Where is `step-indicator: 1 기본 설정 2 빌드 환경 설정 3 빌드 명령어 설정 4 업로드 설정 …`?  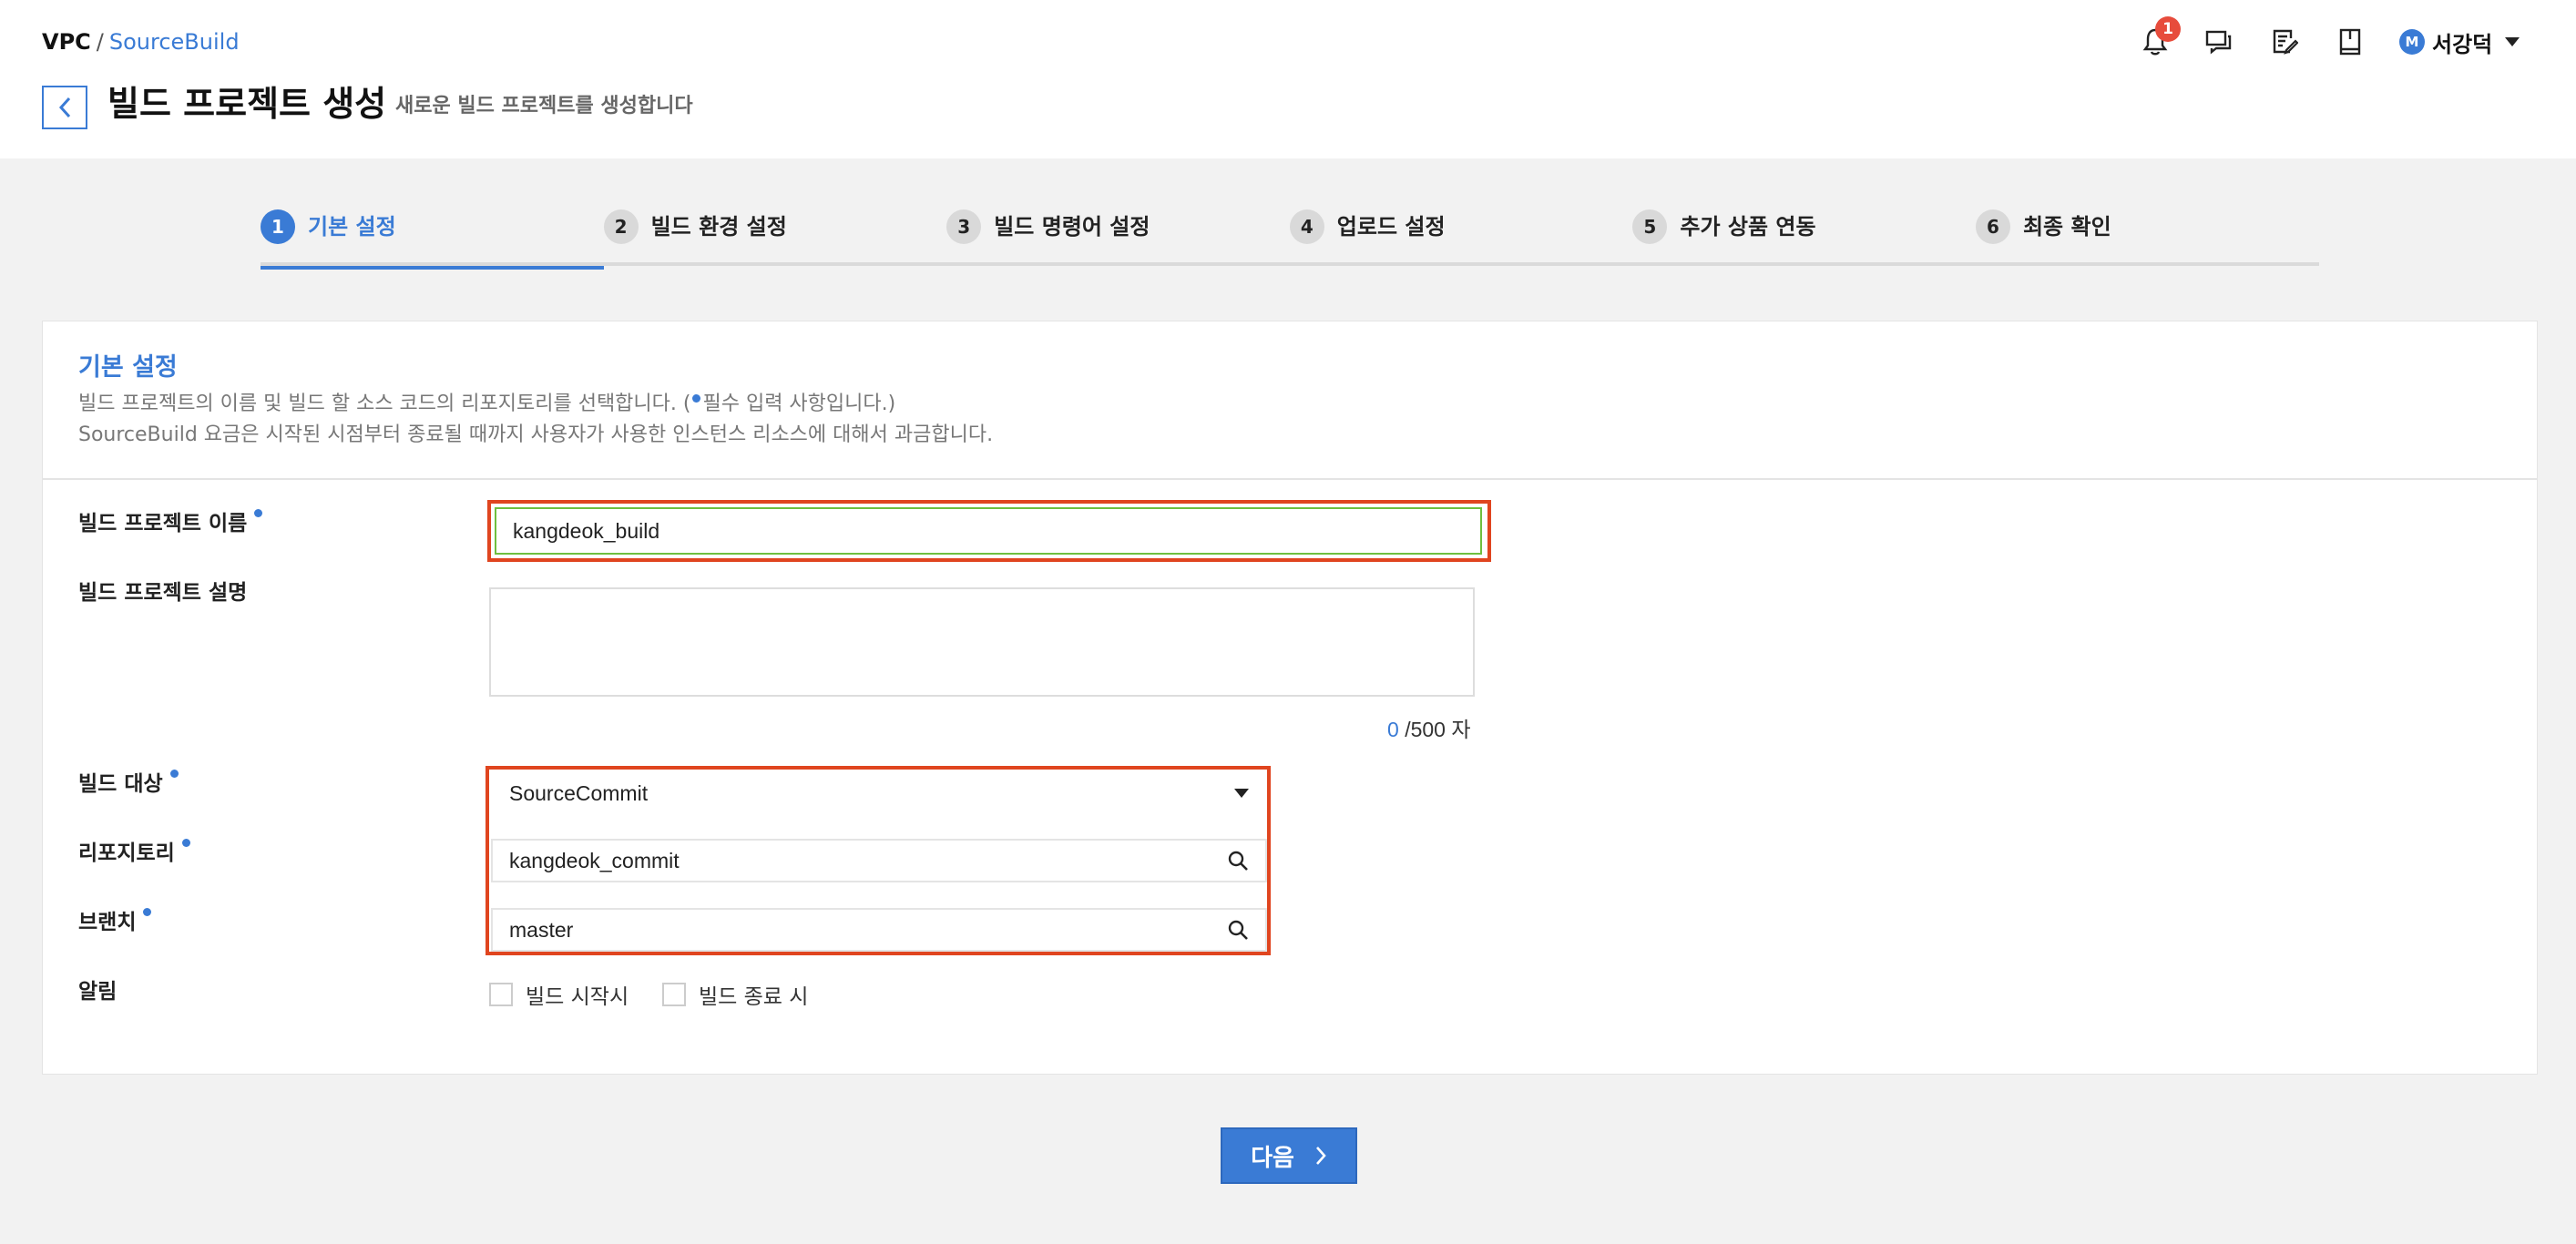 step-indicator: 1 기본 설정 2 빌드 환경 설정 3 빌드 명령어 설정 4 업로드 설정 … is located at coordinates (1290, 239).